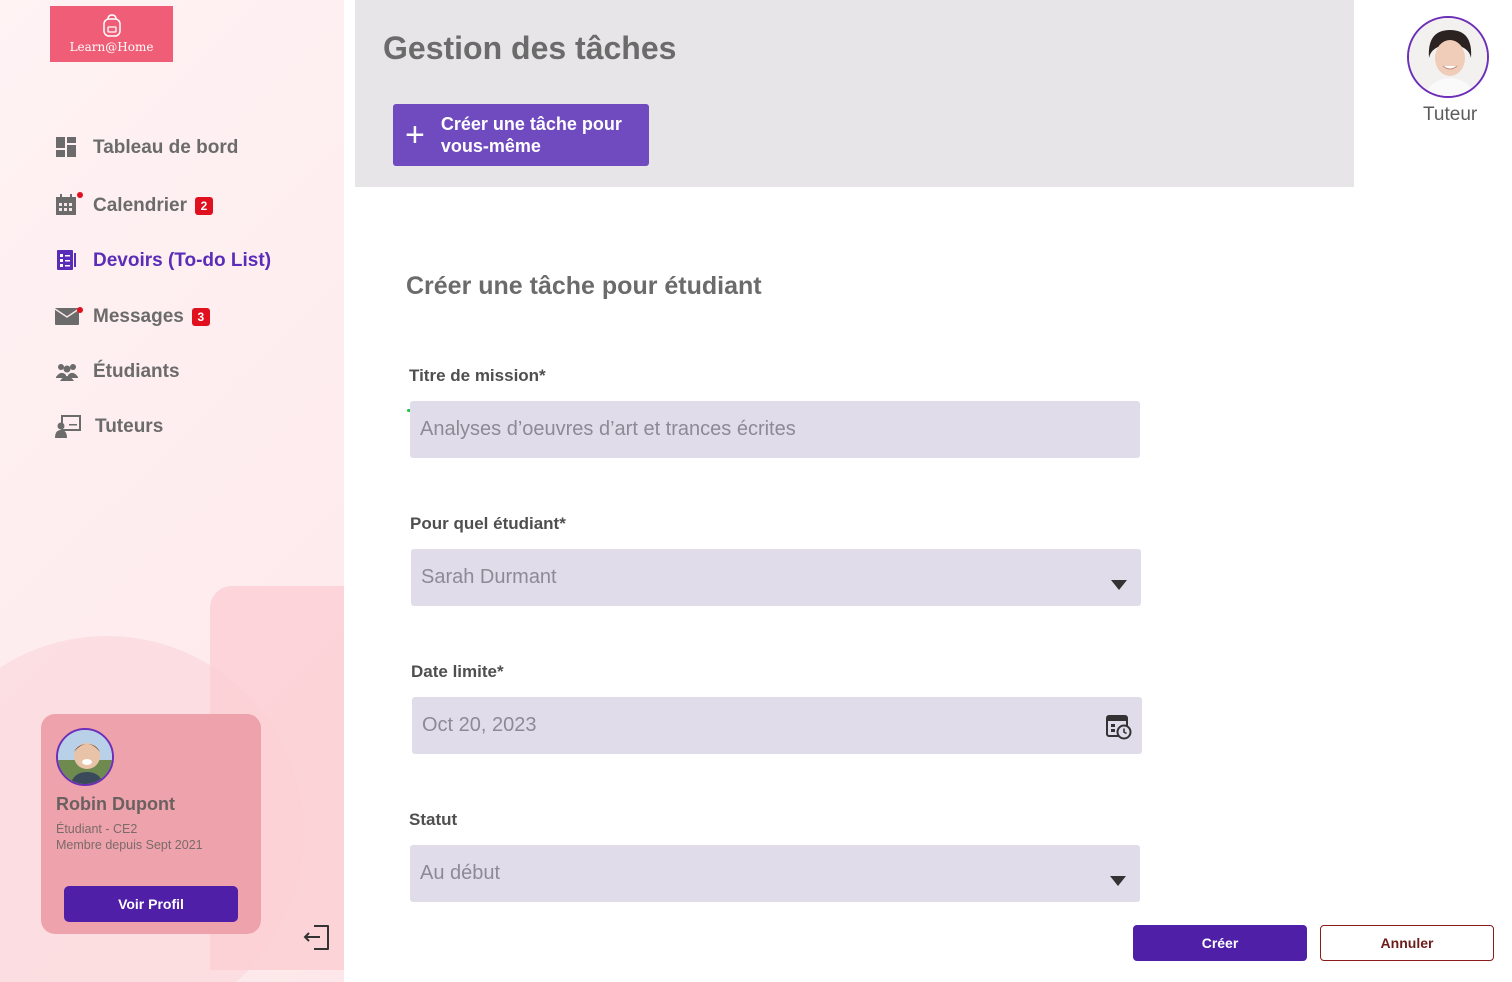  I want to click on messages-badge: 3, so click(200, 317).